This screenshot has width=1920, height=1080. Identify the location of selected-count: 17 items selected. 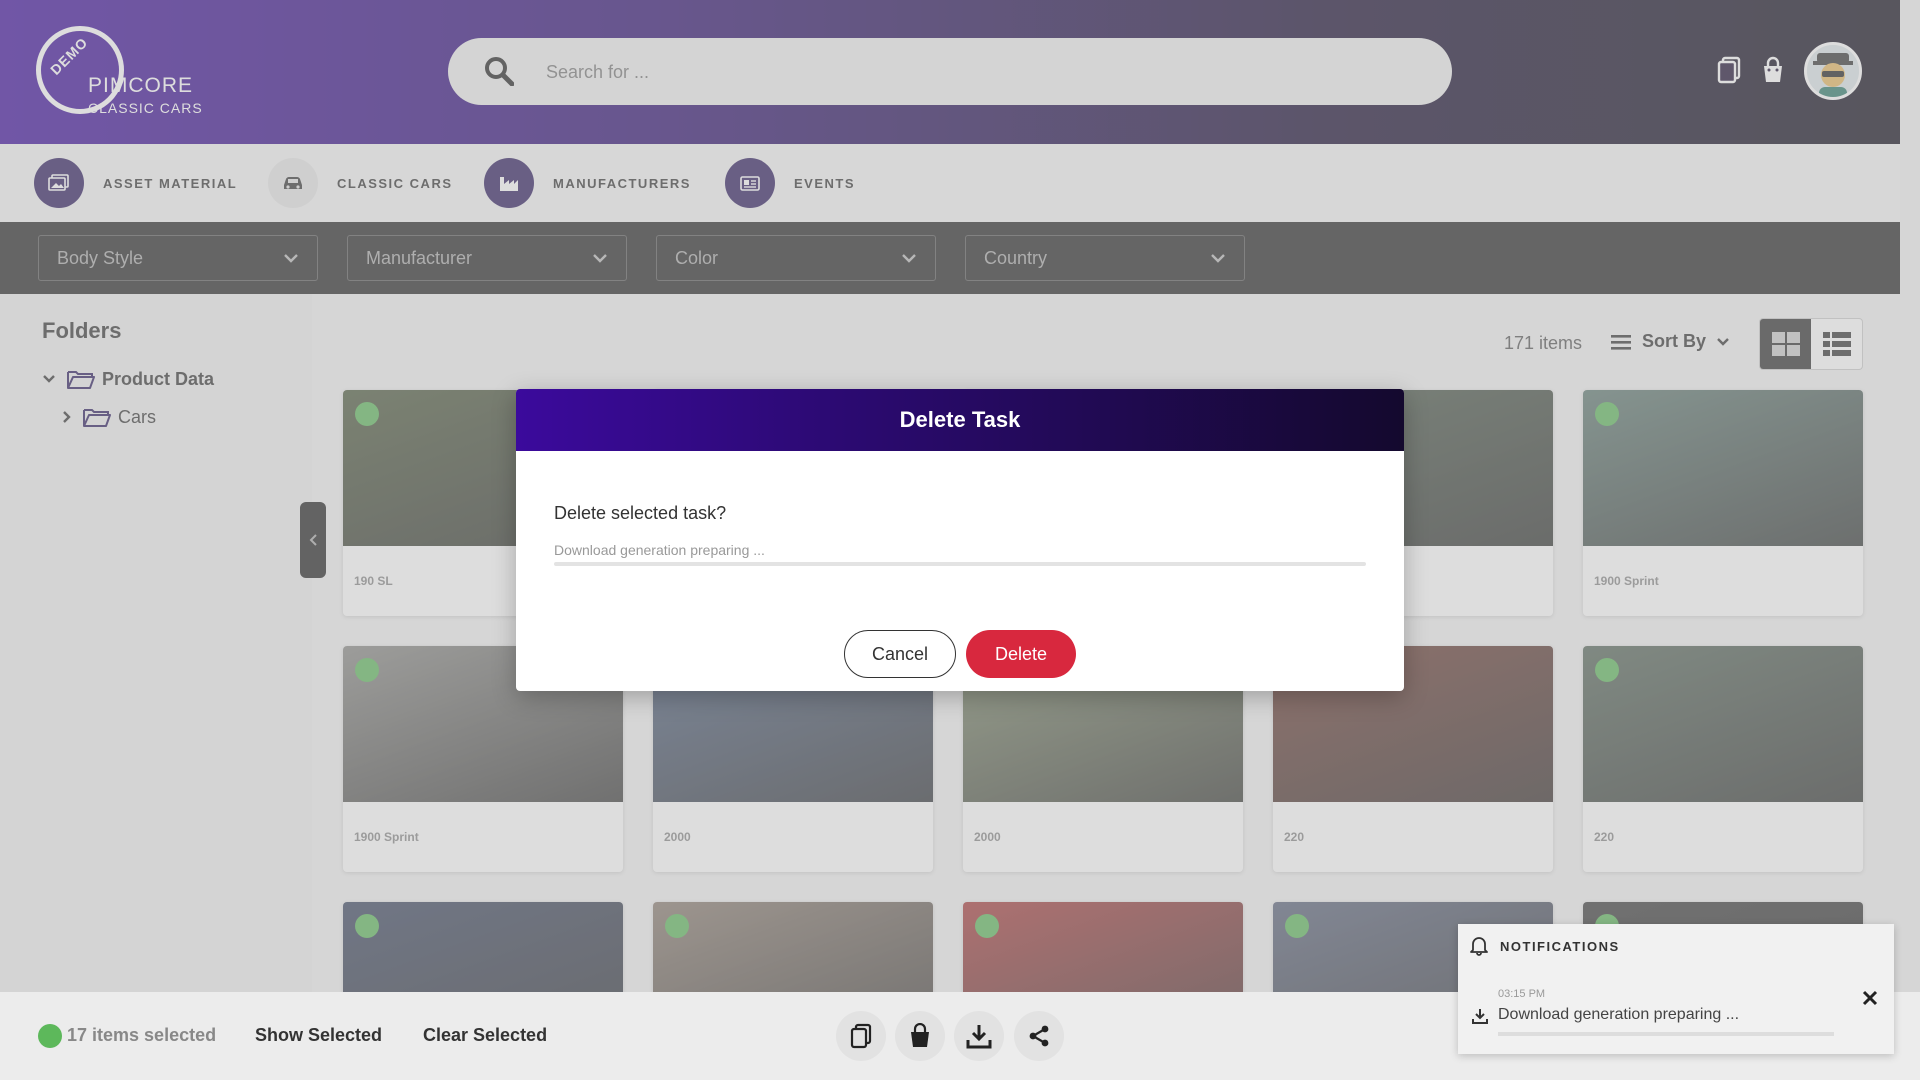
(142, 1035).